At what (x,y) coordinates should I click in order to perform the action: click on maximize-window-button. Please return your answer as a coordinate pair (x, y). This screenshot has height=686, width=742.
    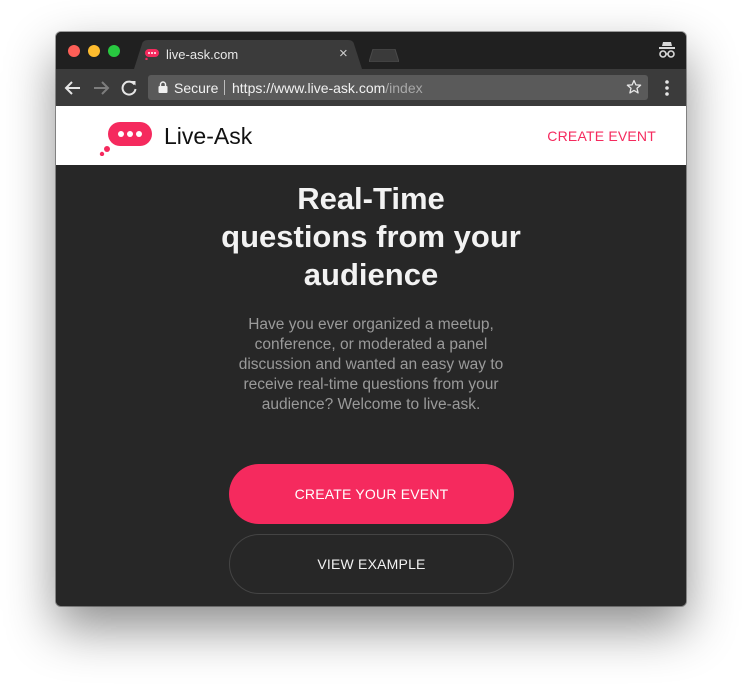
    Looking at the image, I should click on (114, 51).